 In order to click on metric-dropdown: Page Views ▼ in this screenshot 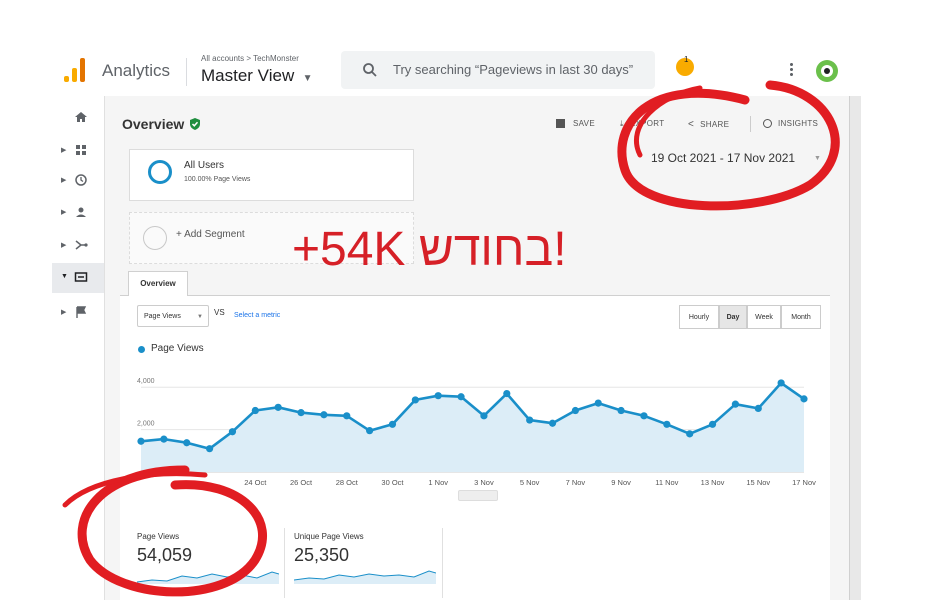, I will do `click(173, 316)`.